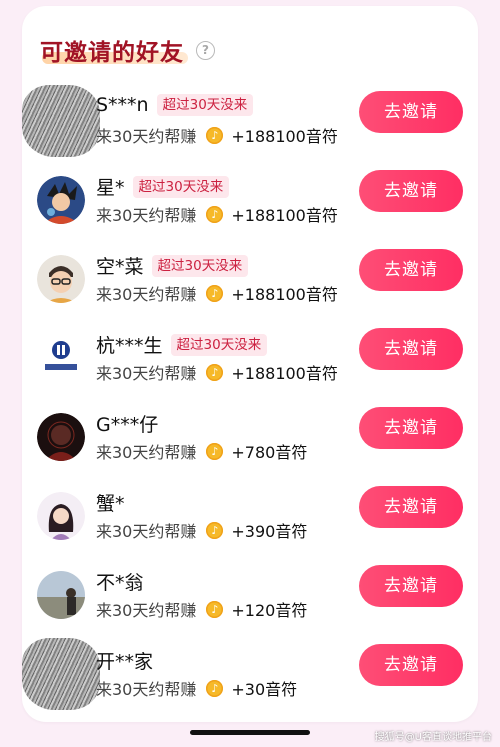  What do you see at coordinates (264, 689) in the screenshot?
I see `reward-amount: +30音符` at bounding box center [264, 689].